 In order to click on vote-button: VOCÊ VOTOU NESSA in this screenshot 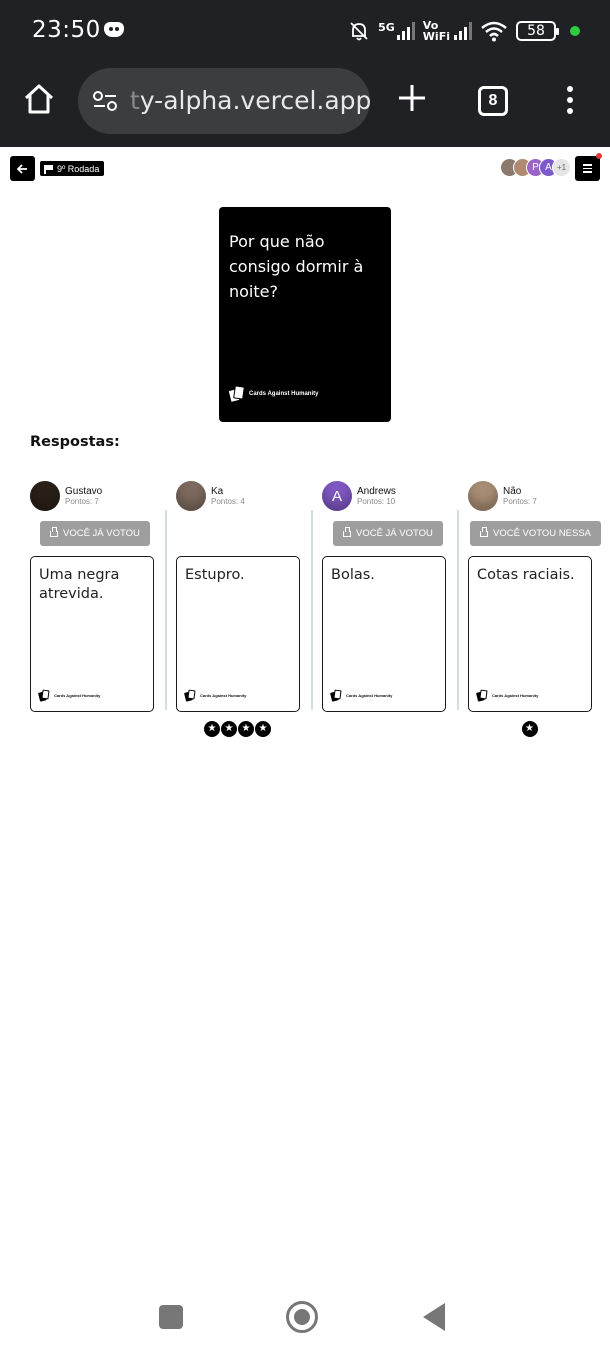, I will do `click(536, 533)`.